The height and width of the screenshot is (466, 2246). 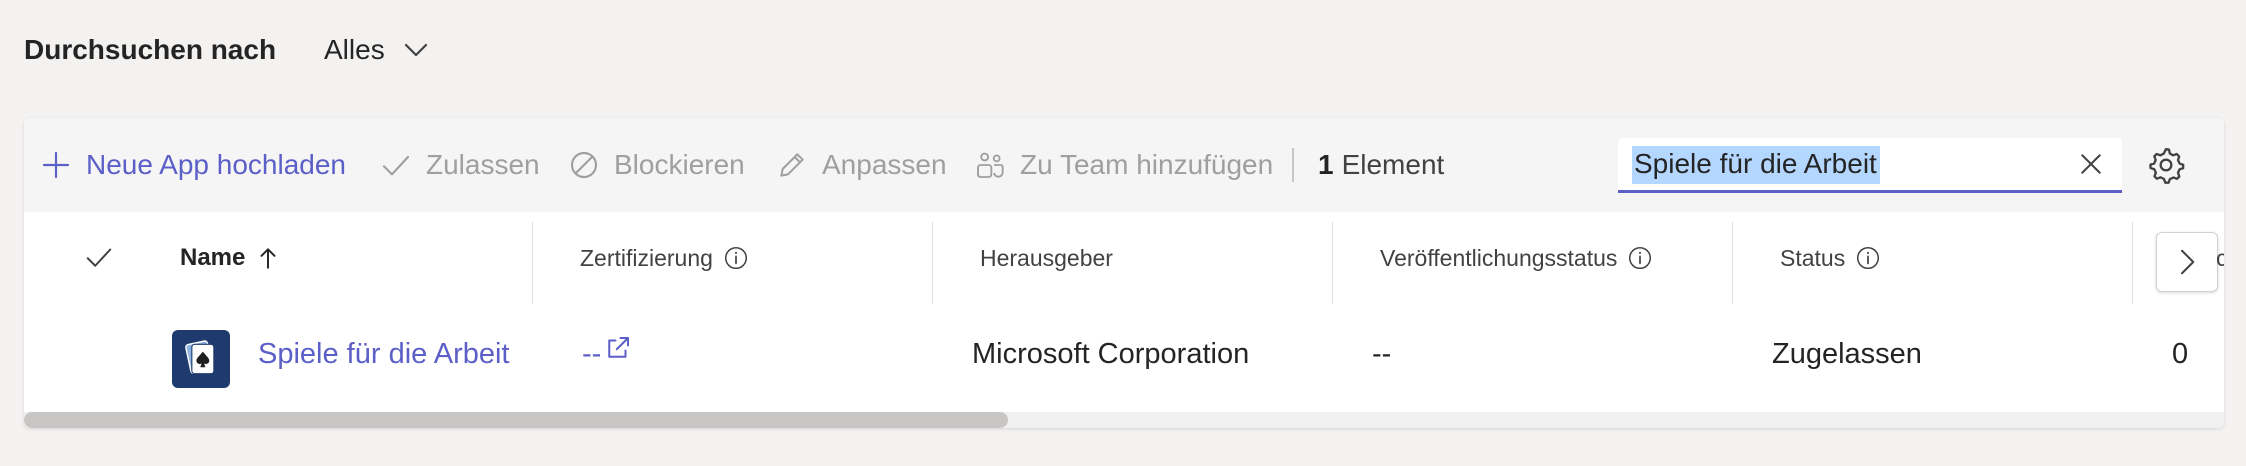 What do you see at coordinates (516, 420) in the screenshot?
I see `horizontal-scrollbar-thumb` at bounding box center [516, 420].